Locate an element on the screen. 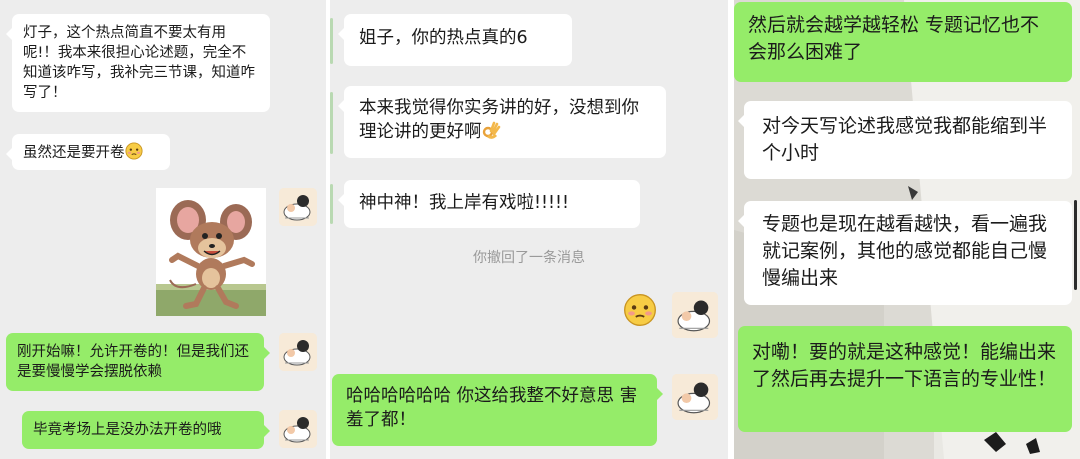 The image size is (1080, 459). message-text: 虽然还是要开卷 is located at coordinates (74, 153).